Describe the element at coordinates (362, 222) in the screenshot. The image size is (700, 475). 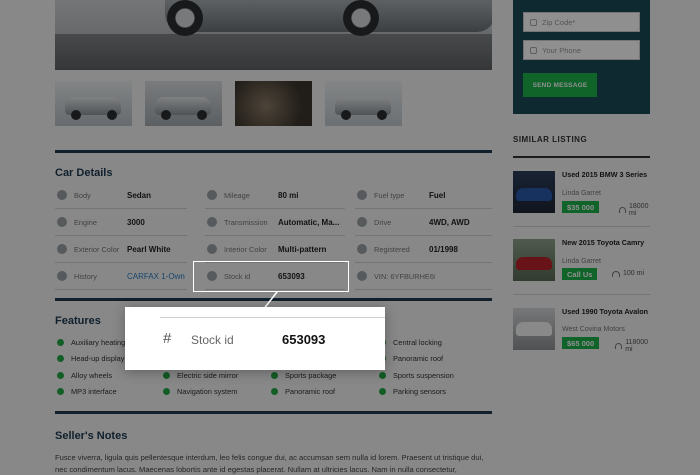
I see `drive-icon` at that location.